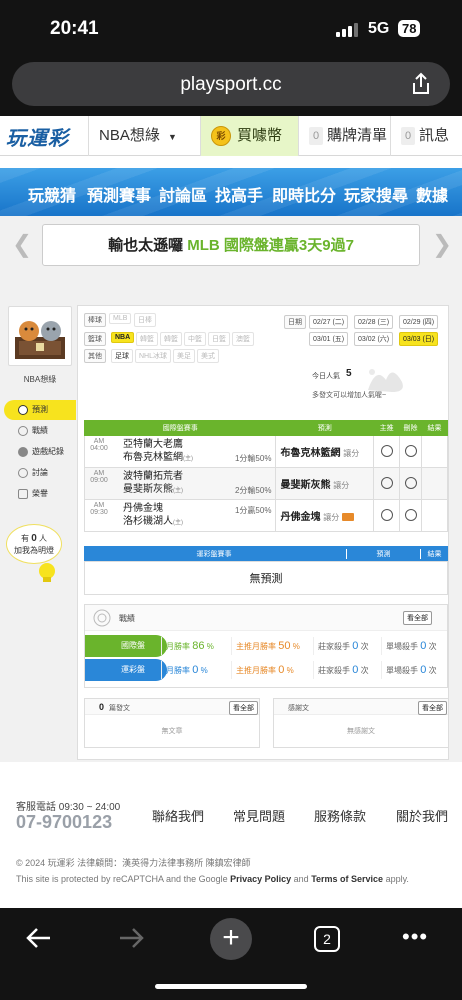 Image resolution: width=462 pixels, height=1000 pixels. Describe the element at coordinates (40, 452) in the screenshot. I see `sidebar-item-game-log: 遊戲紀錄` at that location.